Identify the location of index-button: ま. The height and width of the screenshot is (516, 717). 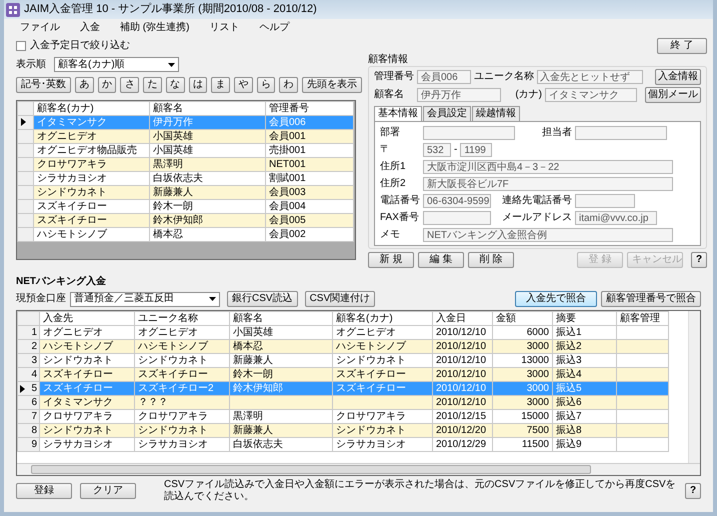
(220, 85).